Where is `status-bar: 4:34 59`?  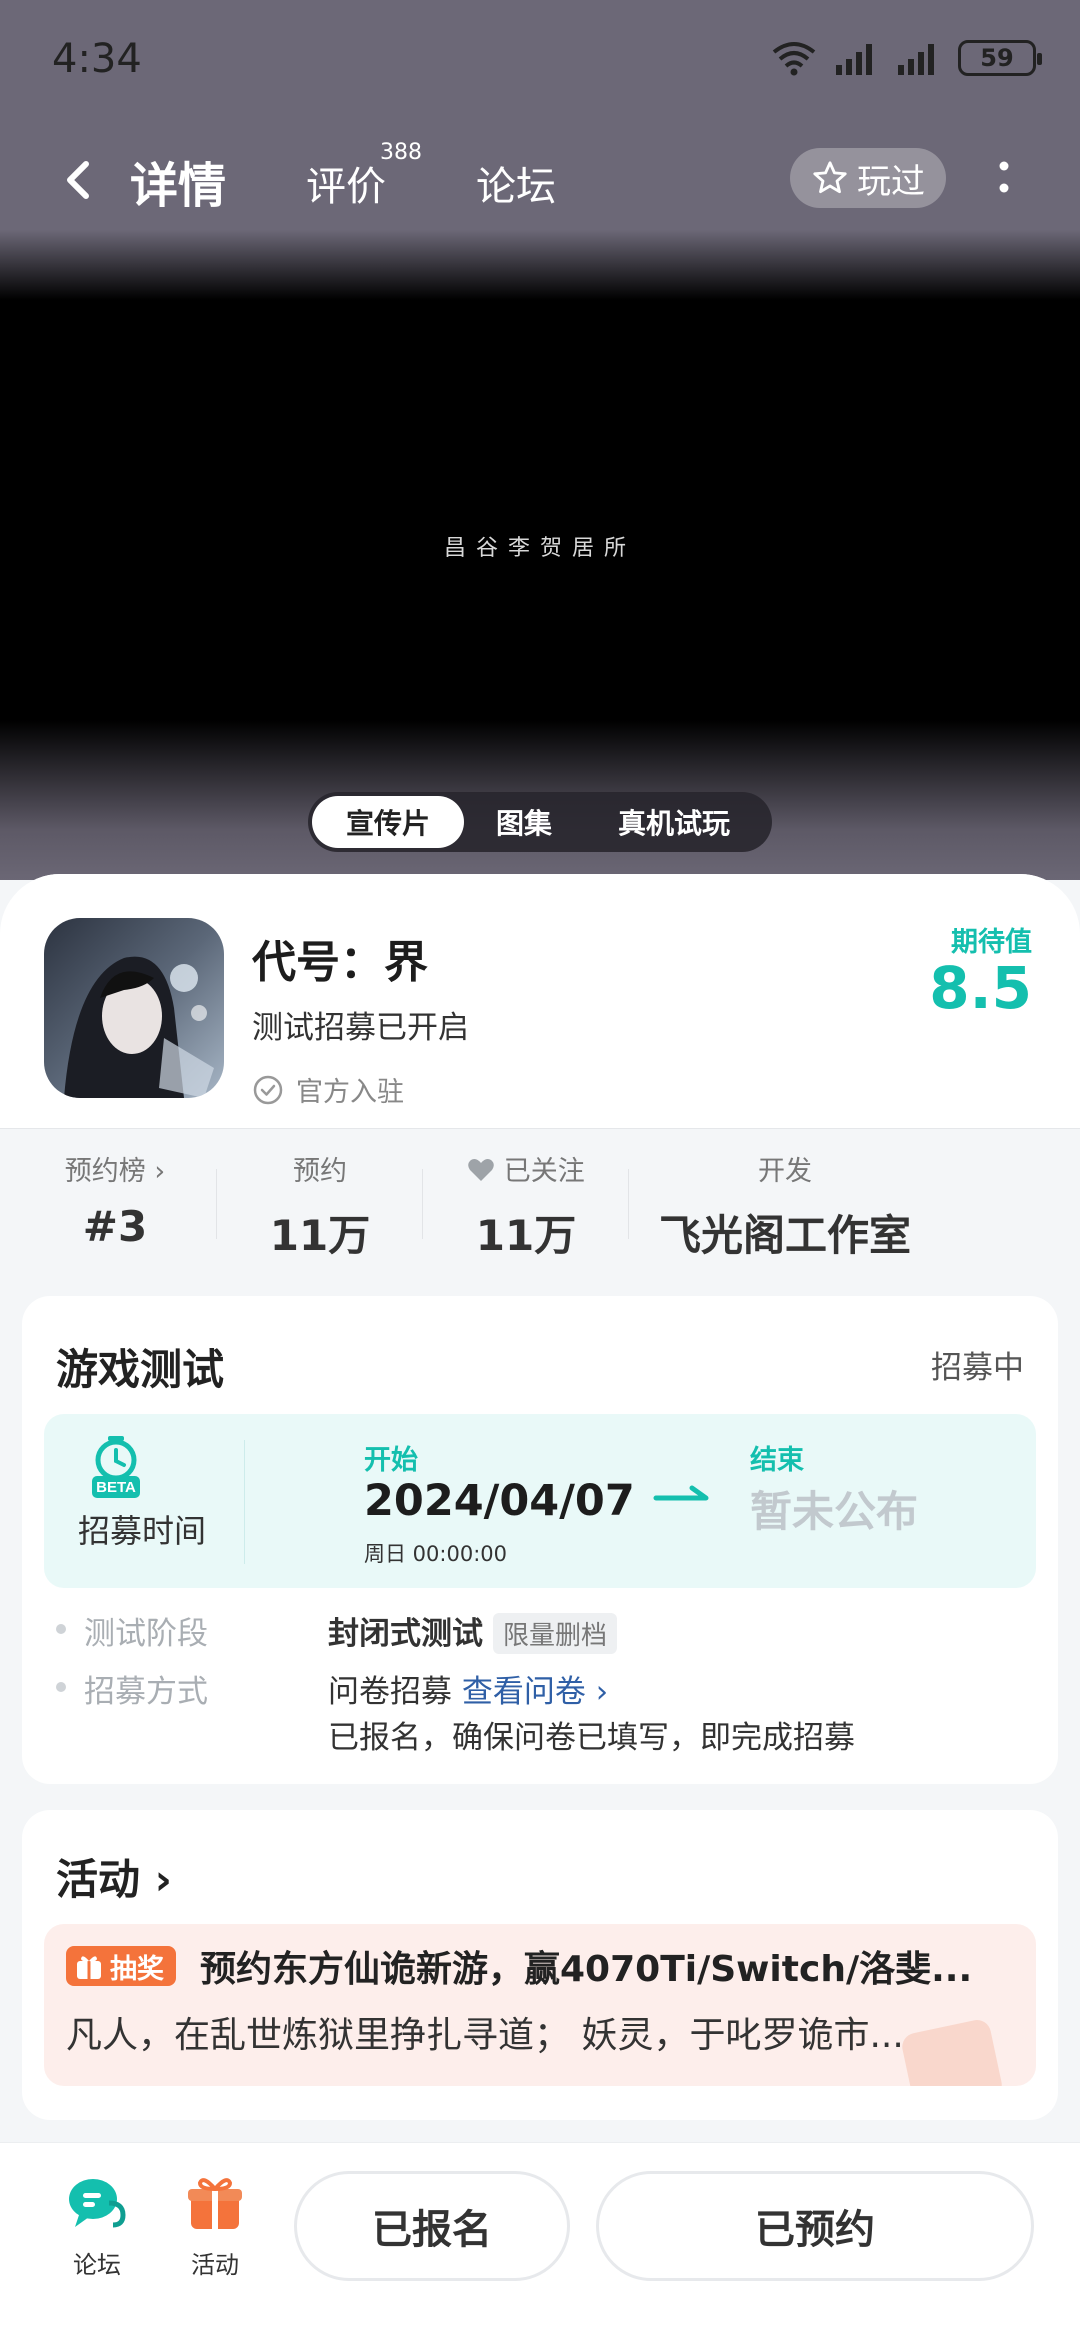
status-bar: 4:34 59 is located at coordinates (540, 60).